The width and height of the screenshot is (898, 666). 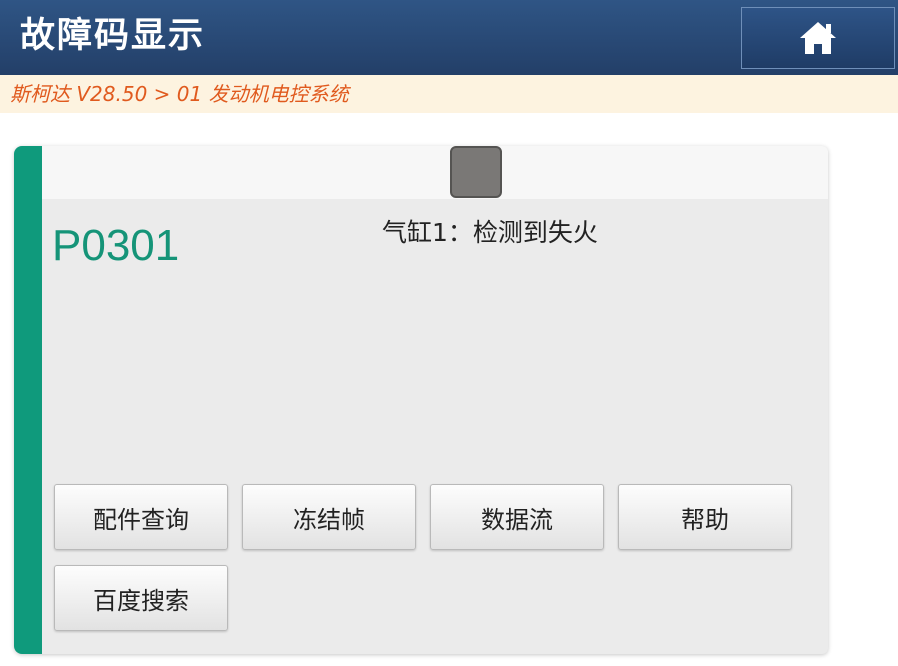 What do you see at coordinates (141, 517) in the screenshot?
I see `parts-query-button: 配件查询` at bounding box center [141, 517].